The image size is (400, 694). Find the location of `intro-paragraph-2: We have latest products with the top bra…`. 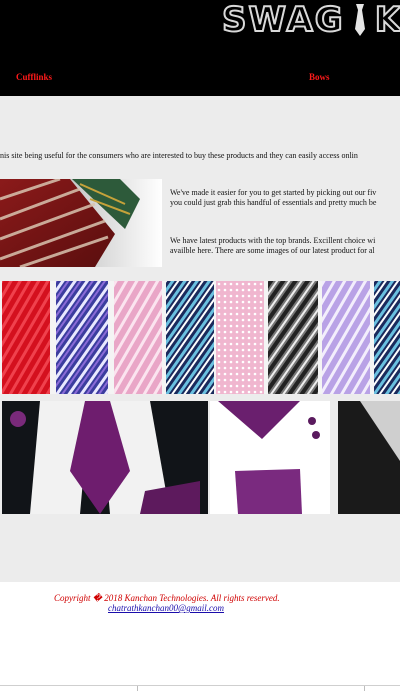

intro-paragraph-2: We have latest products with the top bra… is located at coordinates (273, 245).